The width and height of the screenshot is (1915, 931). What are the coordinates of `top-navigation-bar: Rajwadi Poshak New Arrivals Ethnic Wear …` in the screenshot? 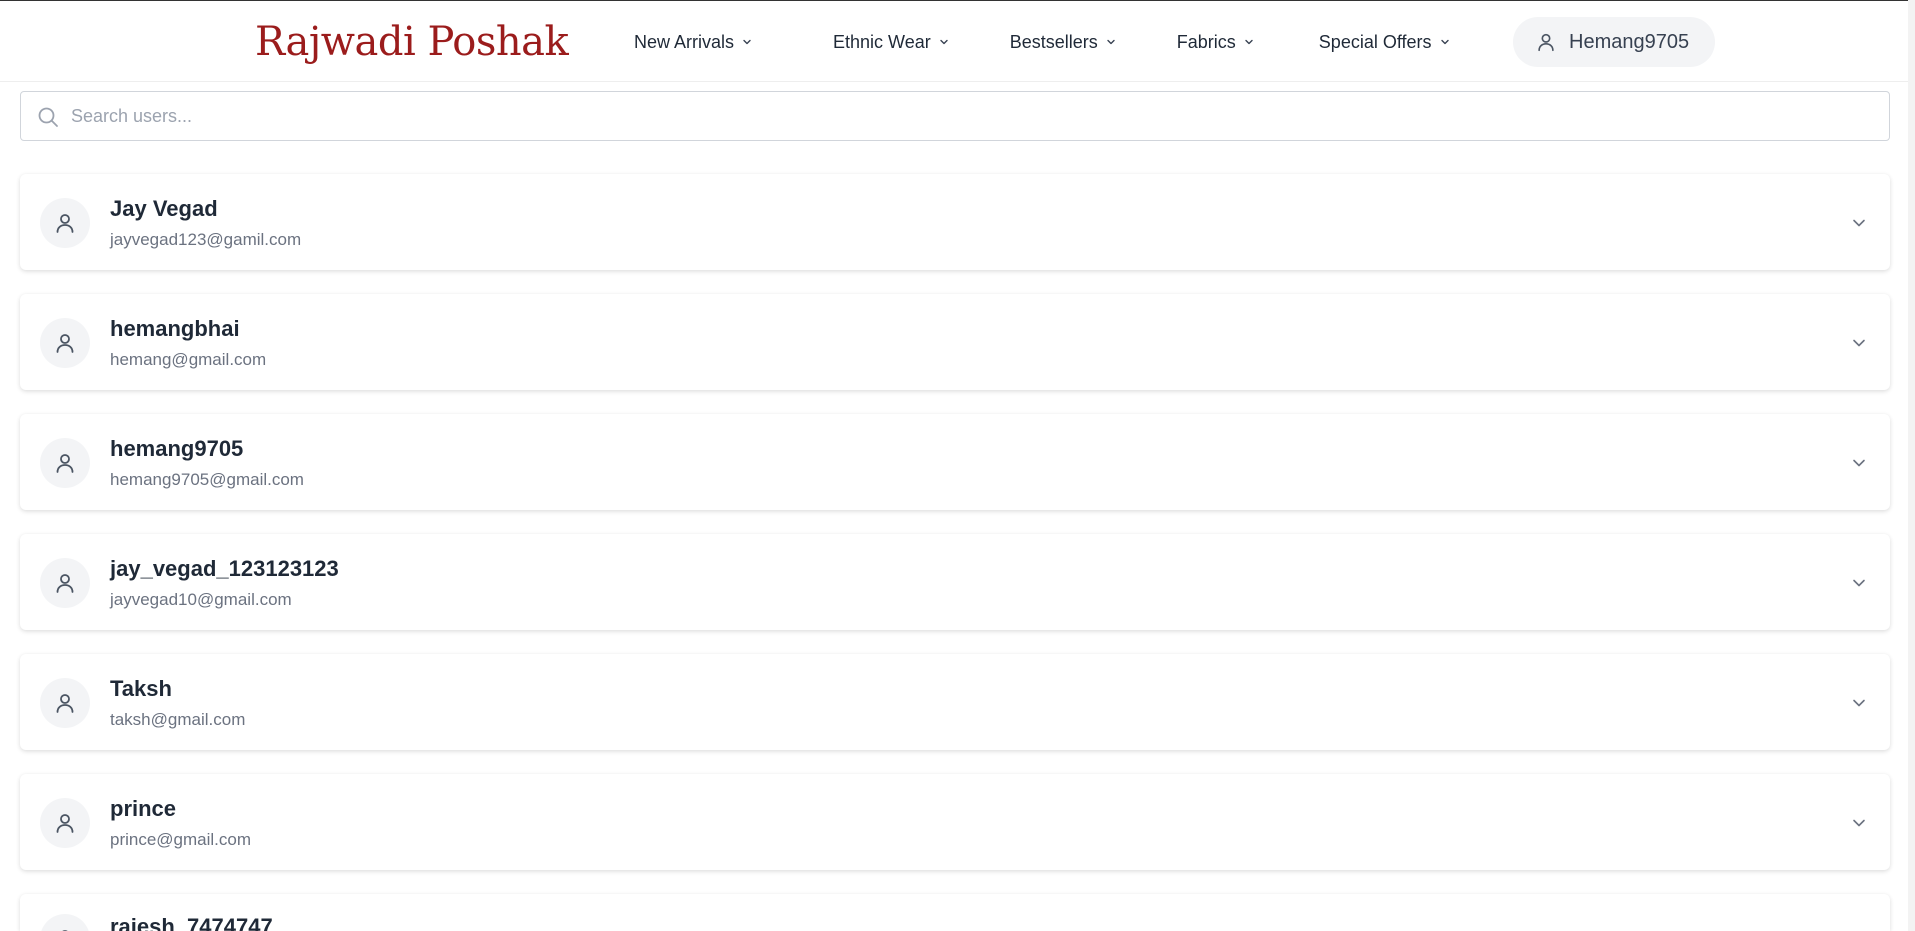 It's located at (957, 41).